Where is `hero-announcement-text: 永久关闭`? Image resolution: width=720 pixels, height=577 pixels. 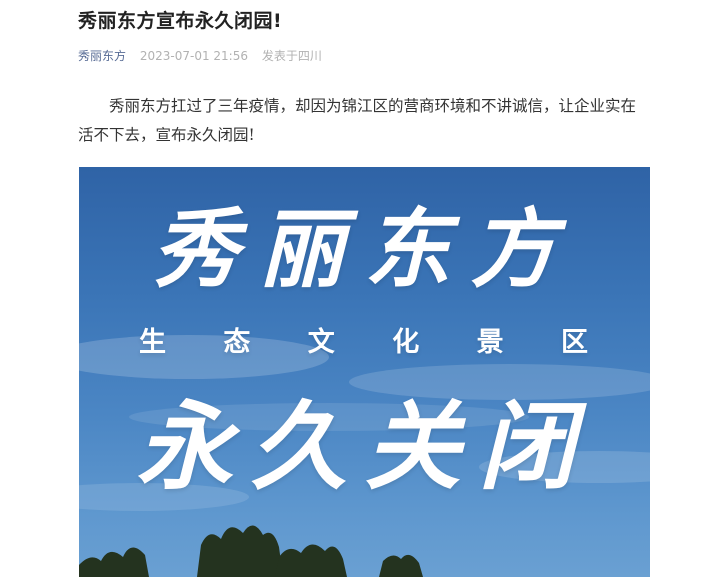
hero-announcement-text: 永久关闭 is located at coordinates (364, 446).